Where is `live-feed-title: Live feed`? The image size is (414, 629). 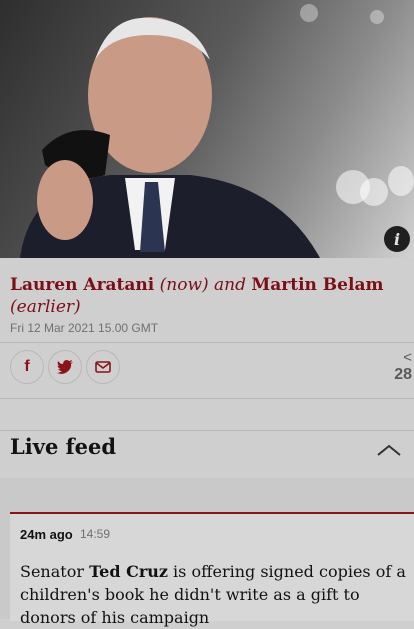
live-feed-title: Live feed is located at coordinates (63, 446).